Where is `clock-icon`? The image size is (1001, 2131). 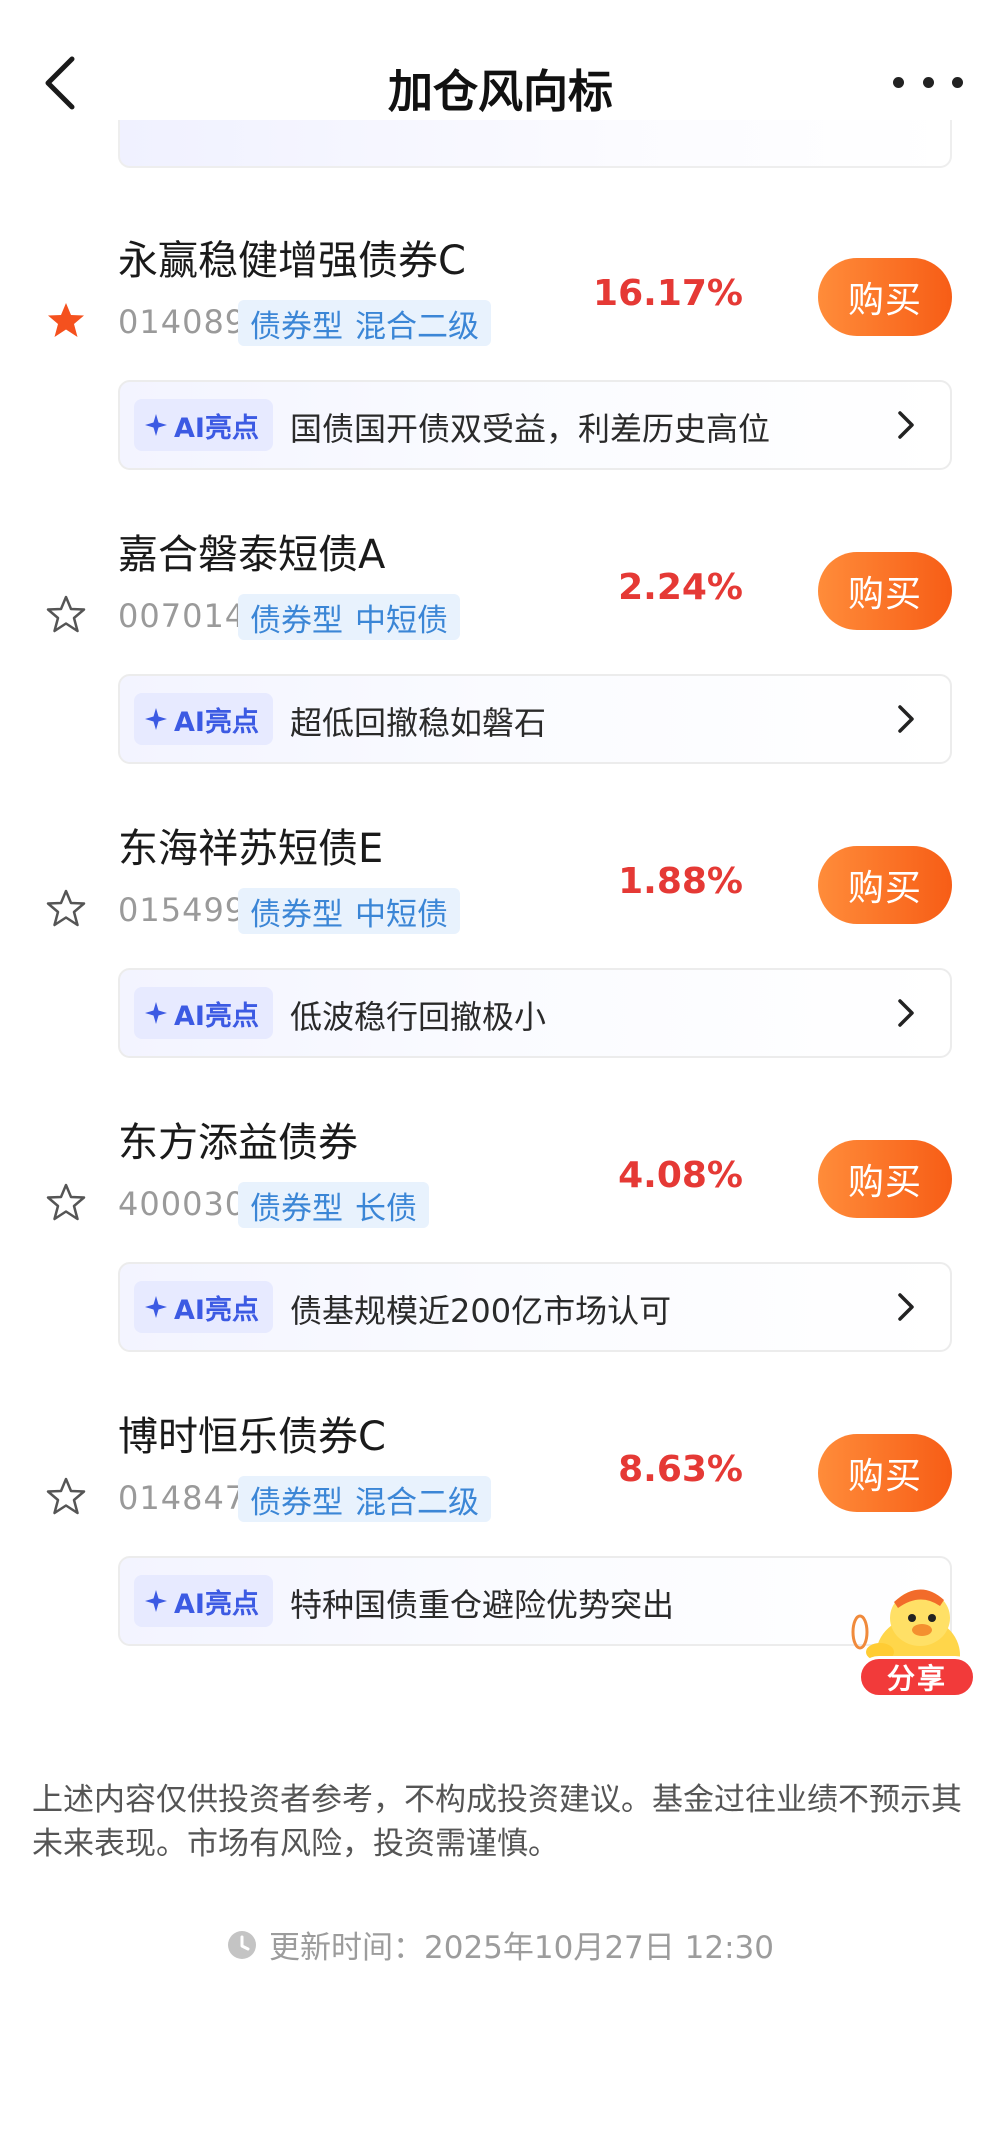 clock-icon is located at coordinates (242, 1944).